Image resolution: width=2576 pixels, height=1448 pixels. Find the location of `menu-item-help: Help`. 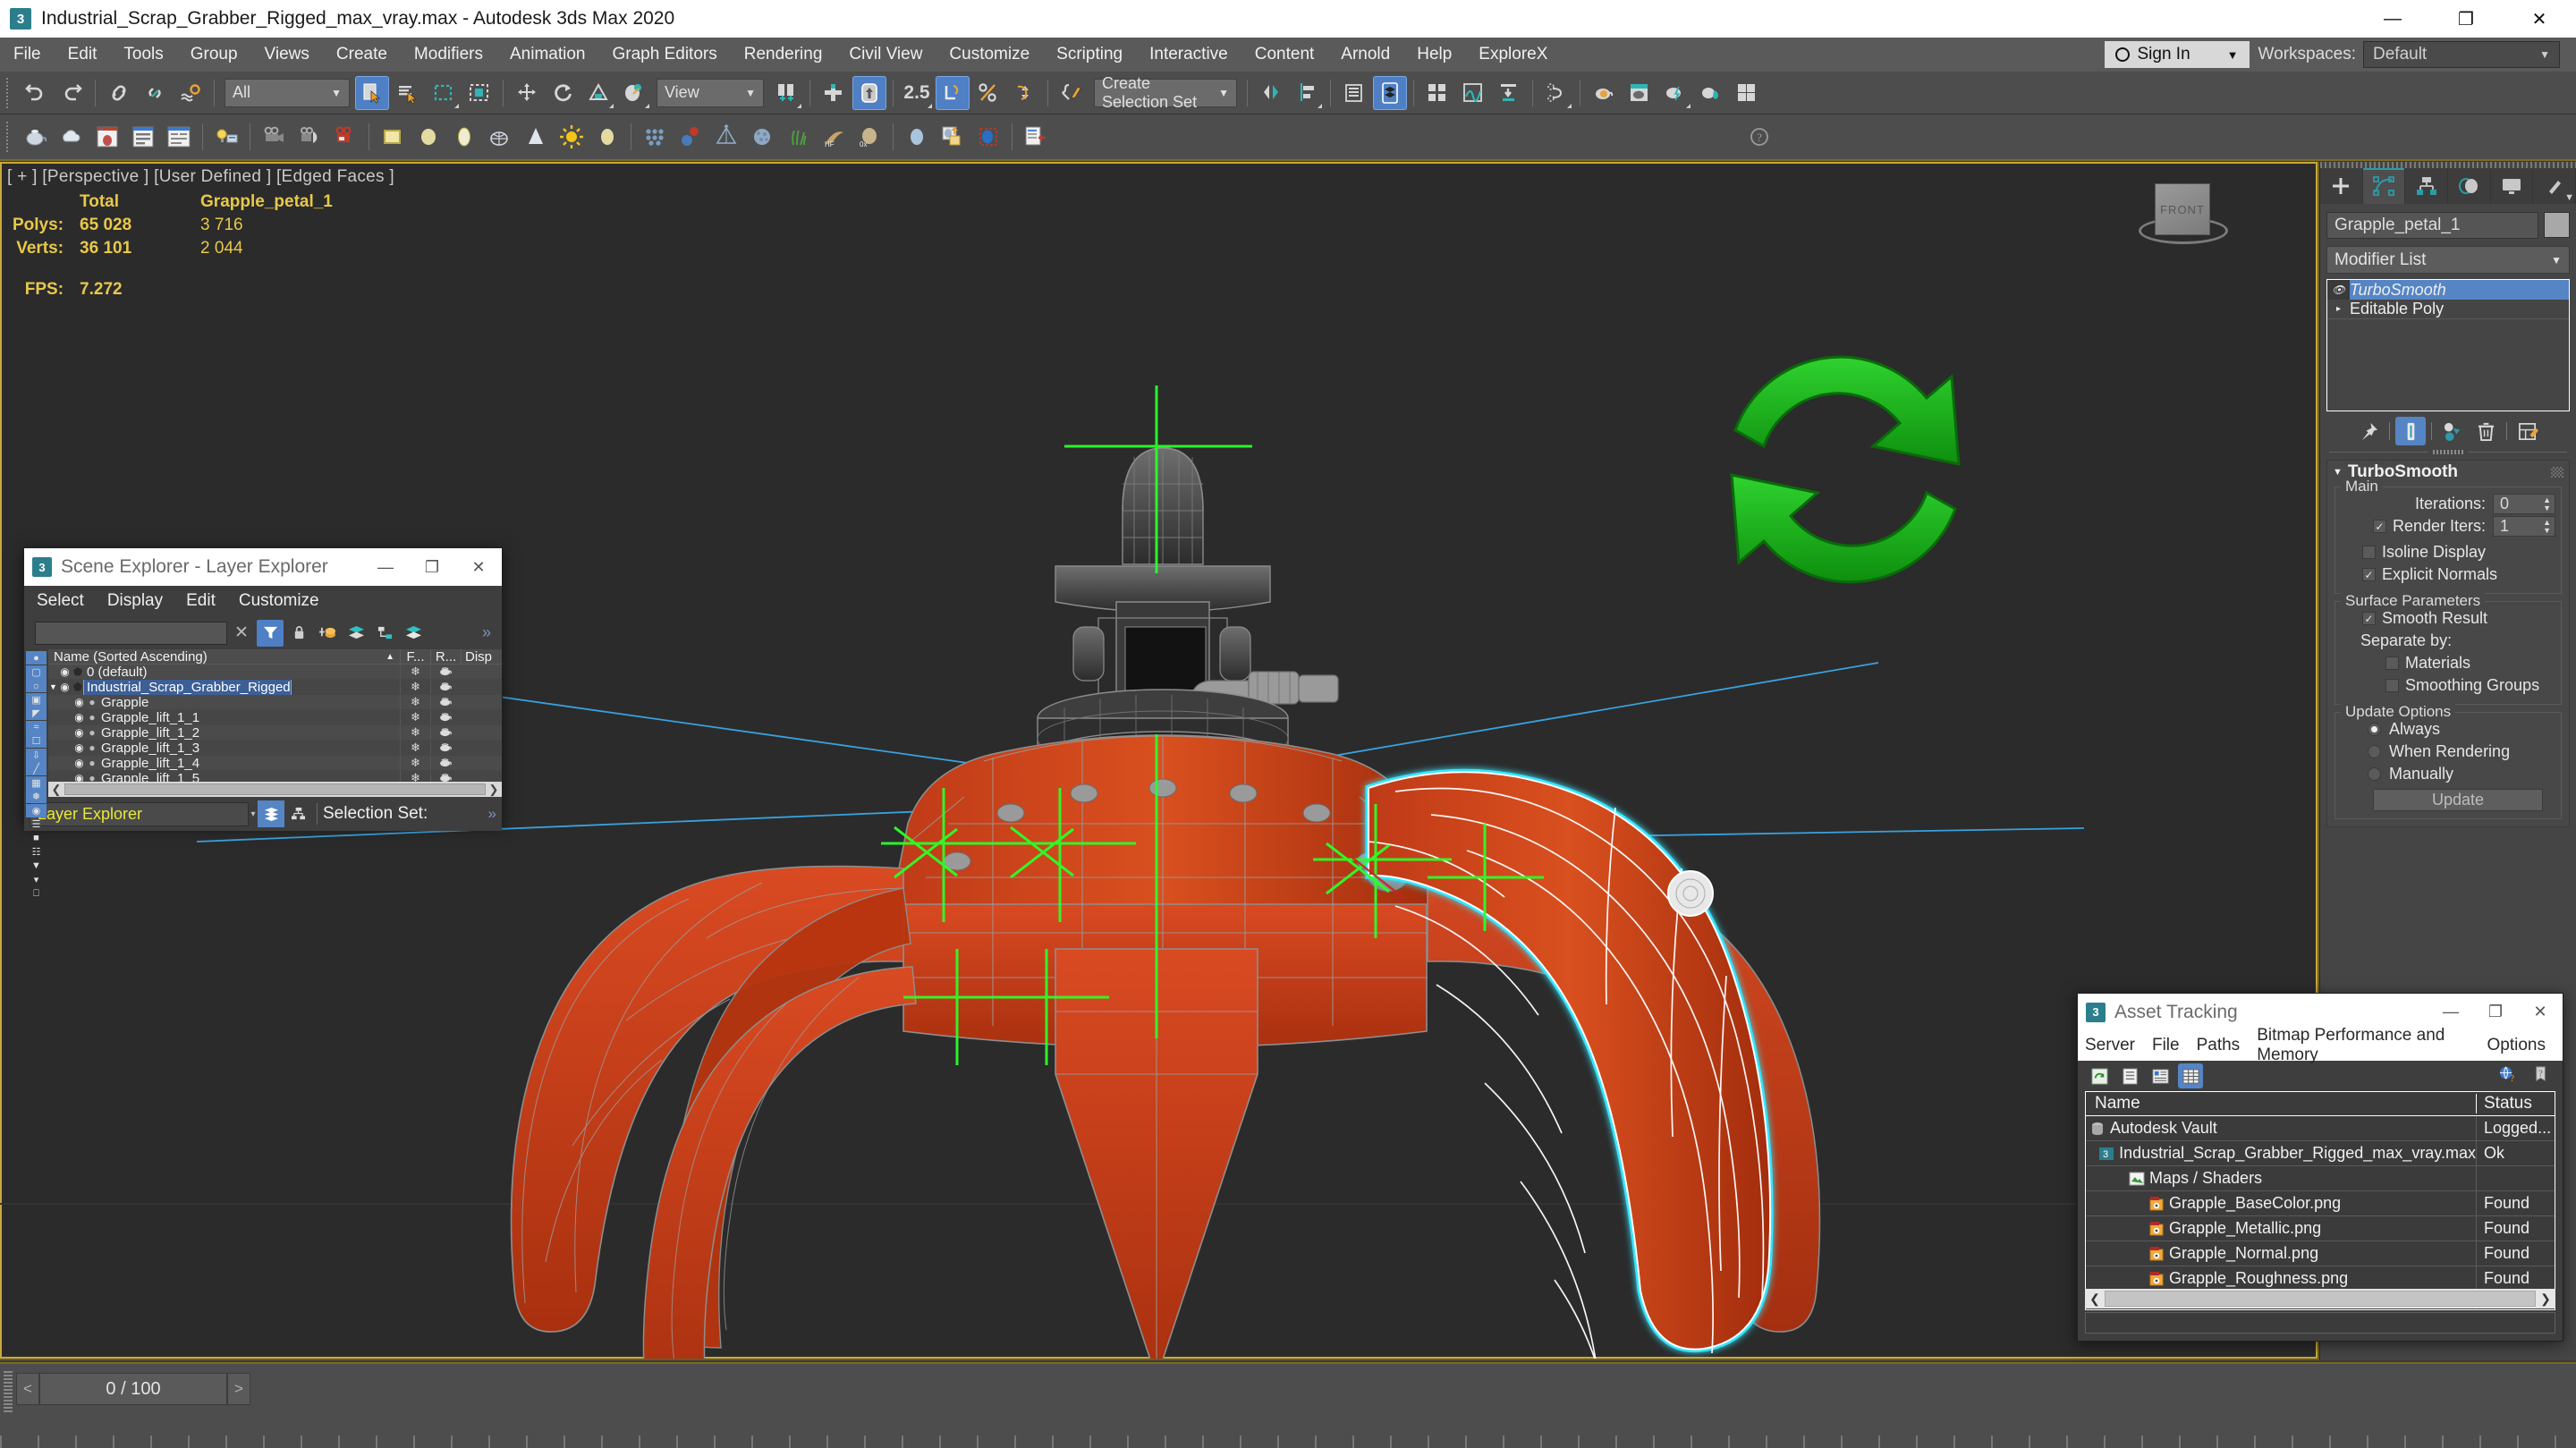

menu-item-help: Help is located at coordinates (1434, 55).